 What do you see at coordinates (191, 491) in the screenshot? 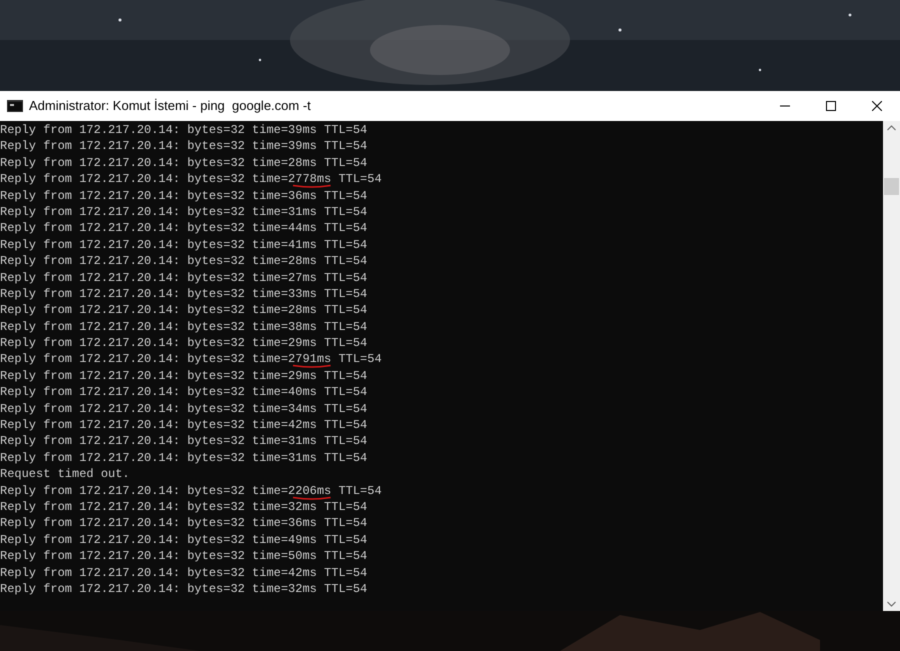
I see `console-line: Reply from 172.217.20.14: bytes=32 time=2206ms TTL=54` at bounding box center [191, 491].